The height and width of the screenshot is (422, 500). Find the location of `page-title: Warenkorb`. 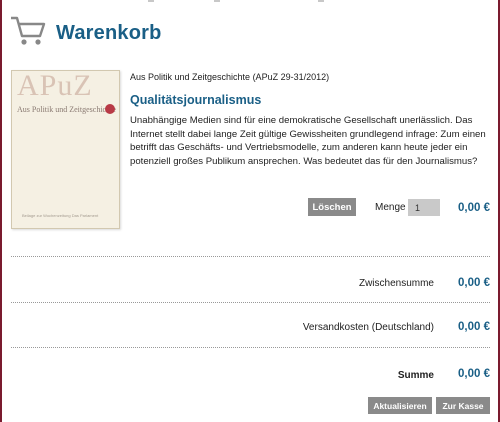

page-title: Warenkorb is located at coordinates (109, 32).